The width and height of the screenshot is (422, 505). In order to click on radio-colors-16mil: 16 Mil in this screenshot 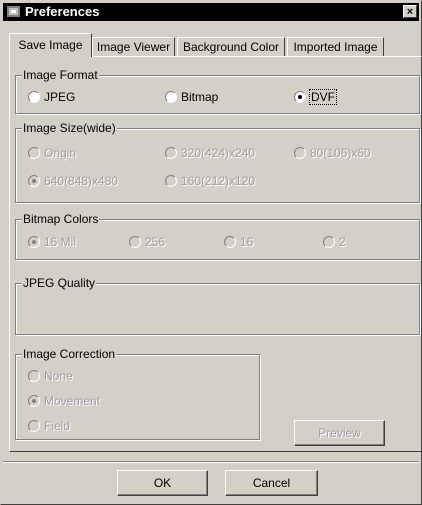, I will do `click(52, 242)`.